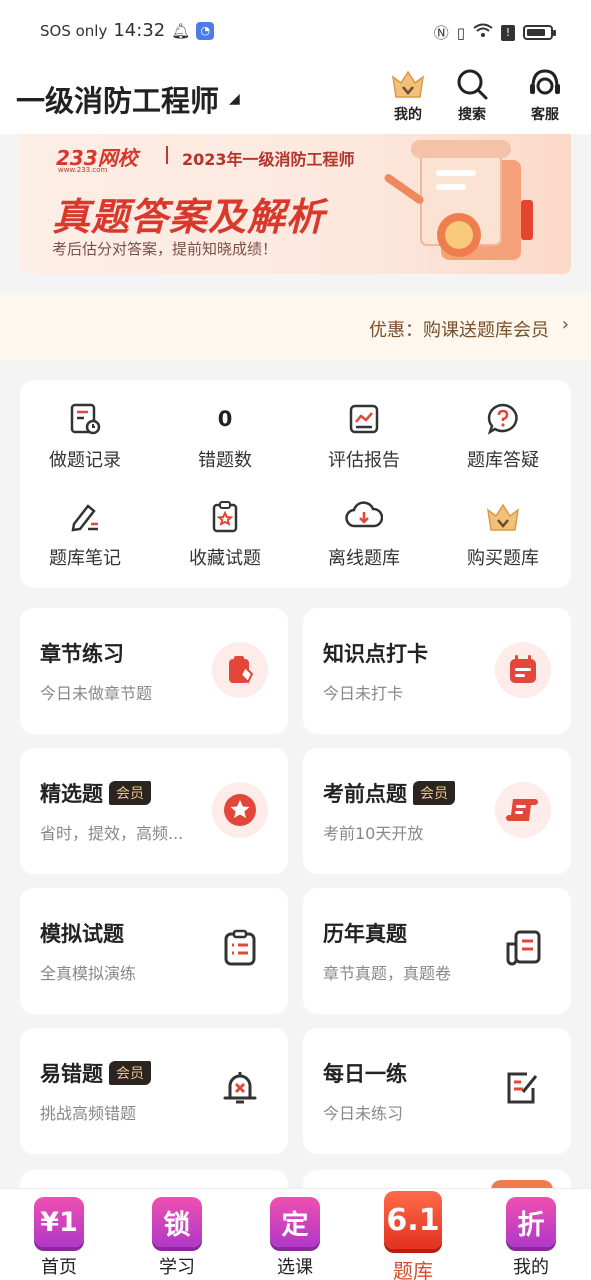 The height and width of the screenshot is (1280, 591). Describe the element at coordinates (240, 670) in the screenshot. I see `pencil-note-icon` at that location.